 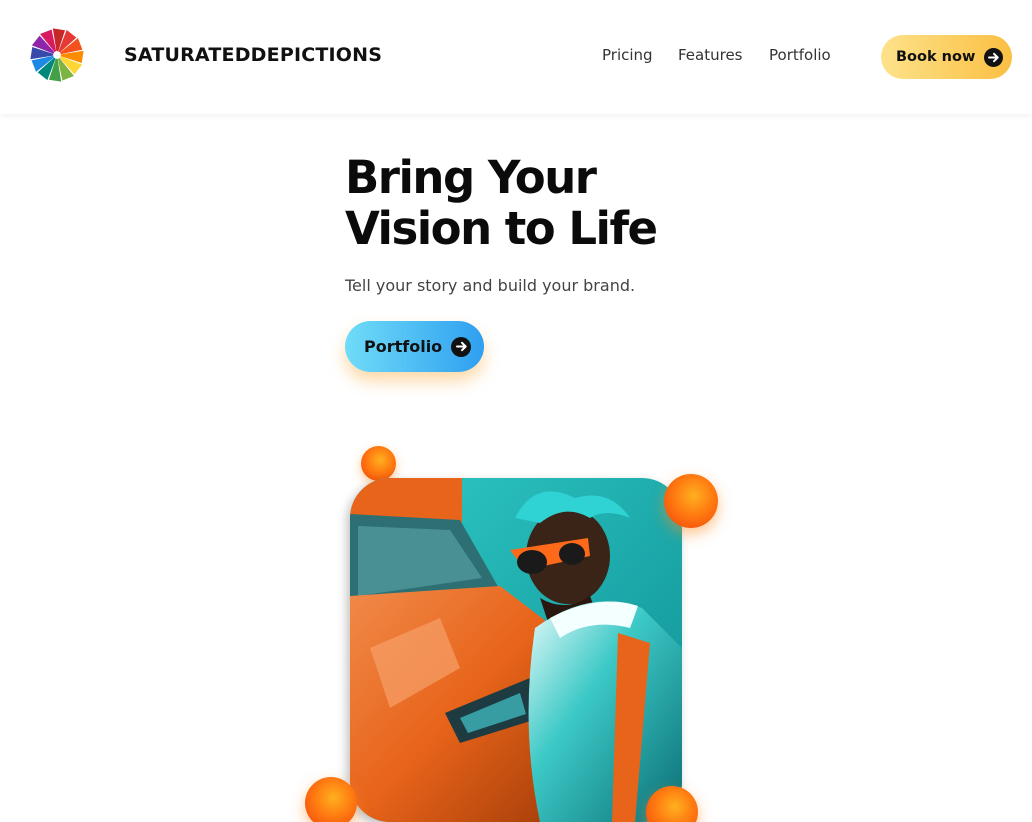 I want to click on rainbow-pinwheel-icon, so click(x=57, y=55).